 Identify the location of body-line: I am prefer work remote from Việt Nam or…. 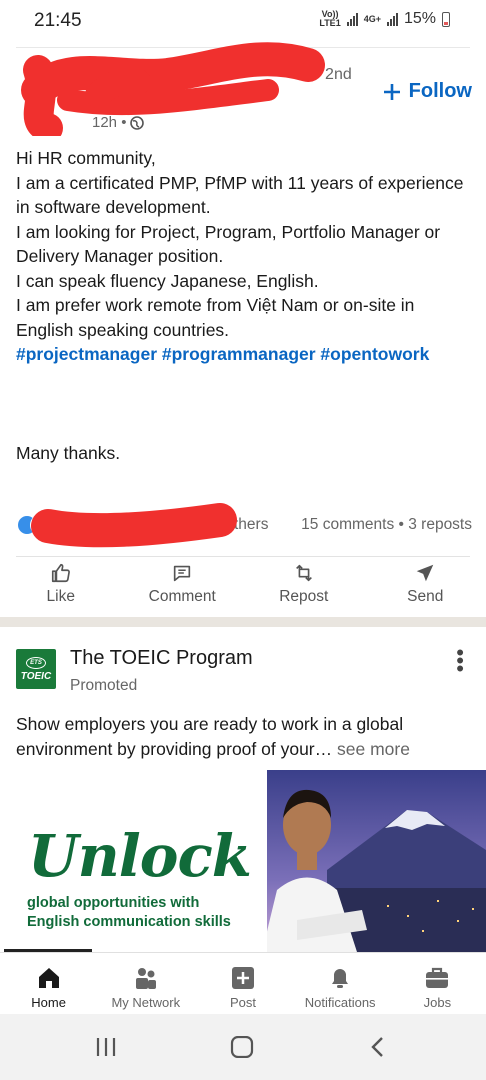
(215, 317).